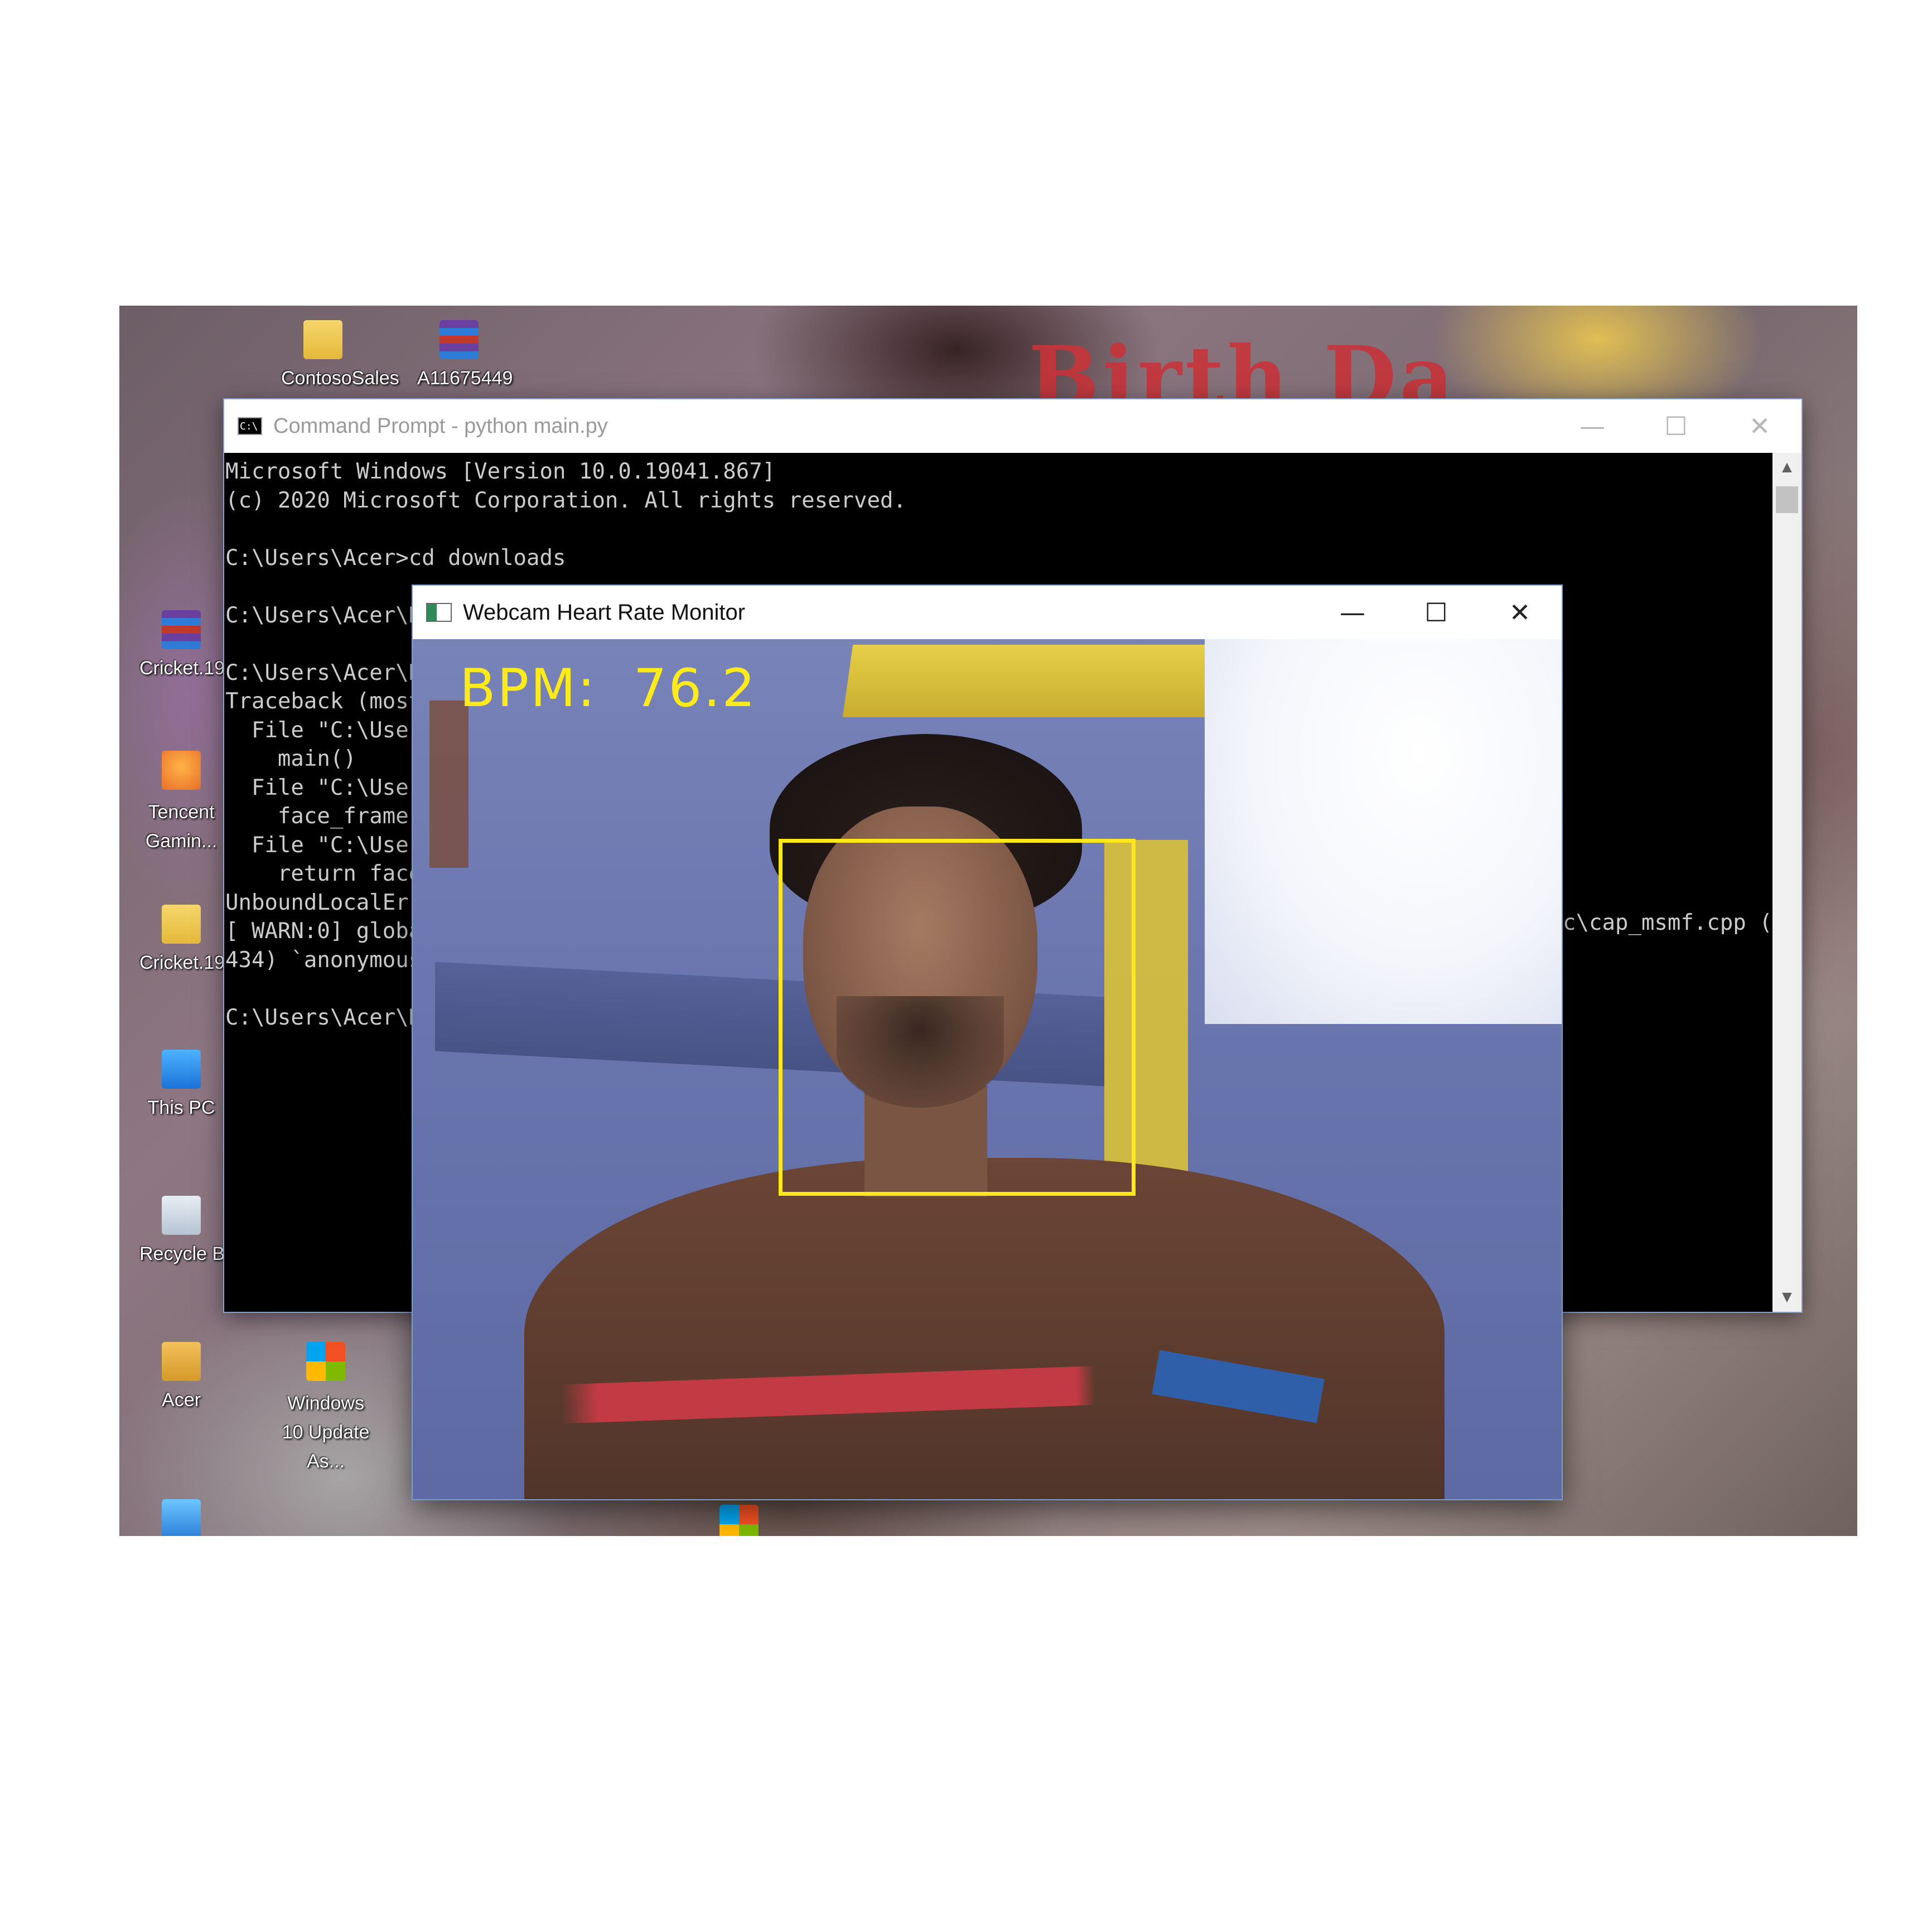  What do you see at coordinates (608, 688) in the screenshot?
I see `bpm-readout: BPM: 76.2` at bounding box center [608, 688].